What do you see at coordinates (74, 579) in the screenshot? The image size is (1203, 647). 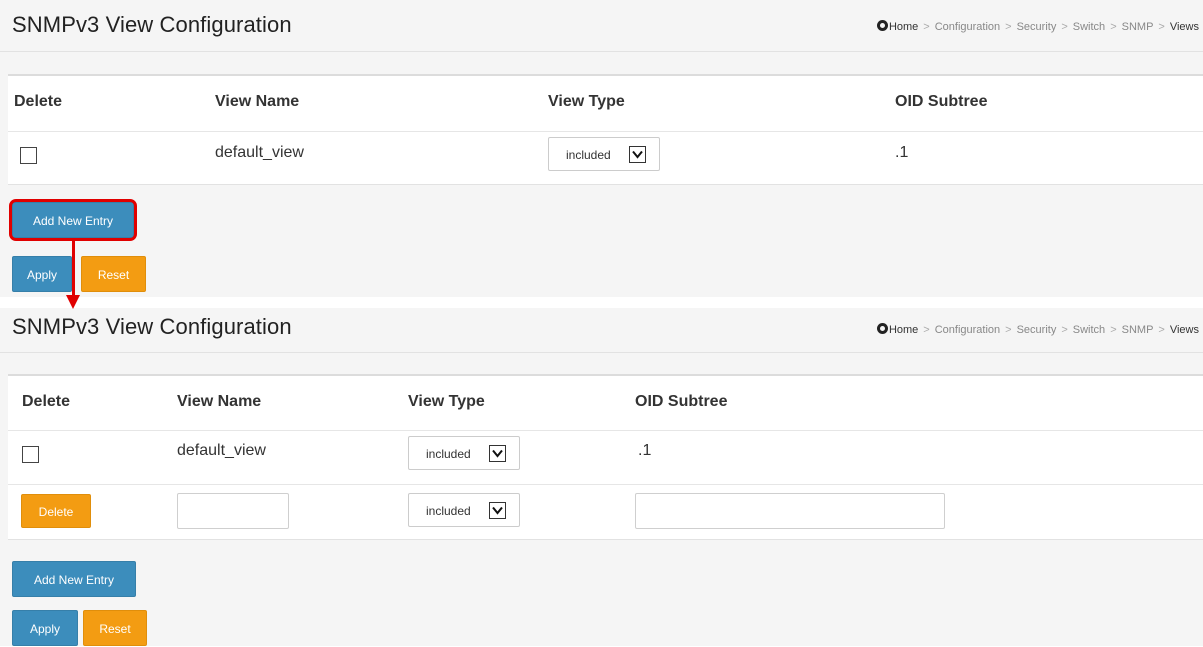 I see `add-new-entry-button: Add New Entry` at bounding box center [74, 579].